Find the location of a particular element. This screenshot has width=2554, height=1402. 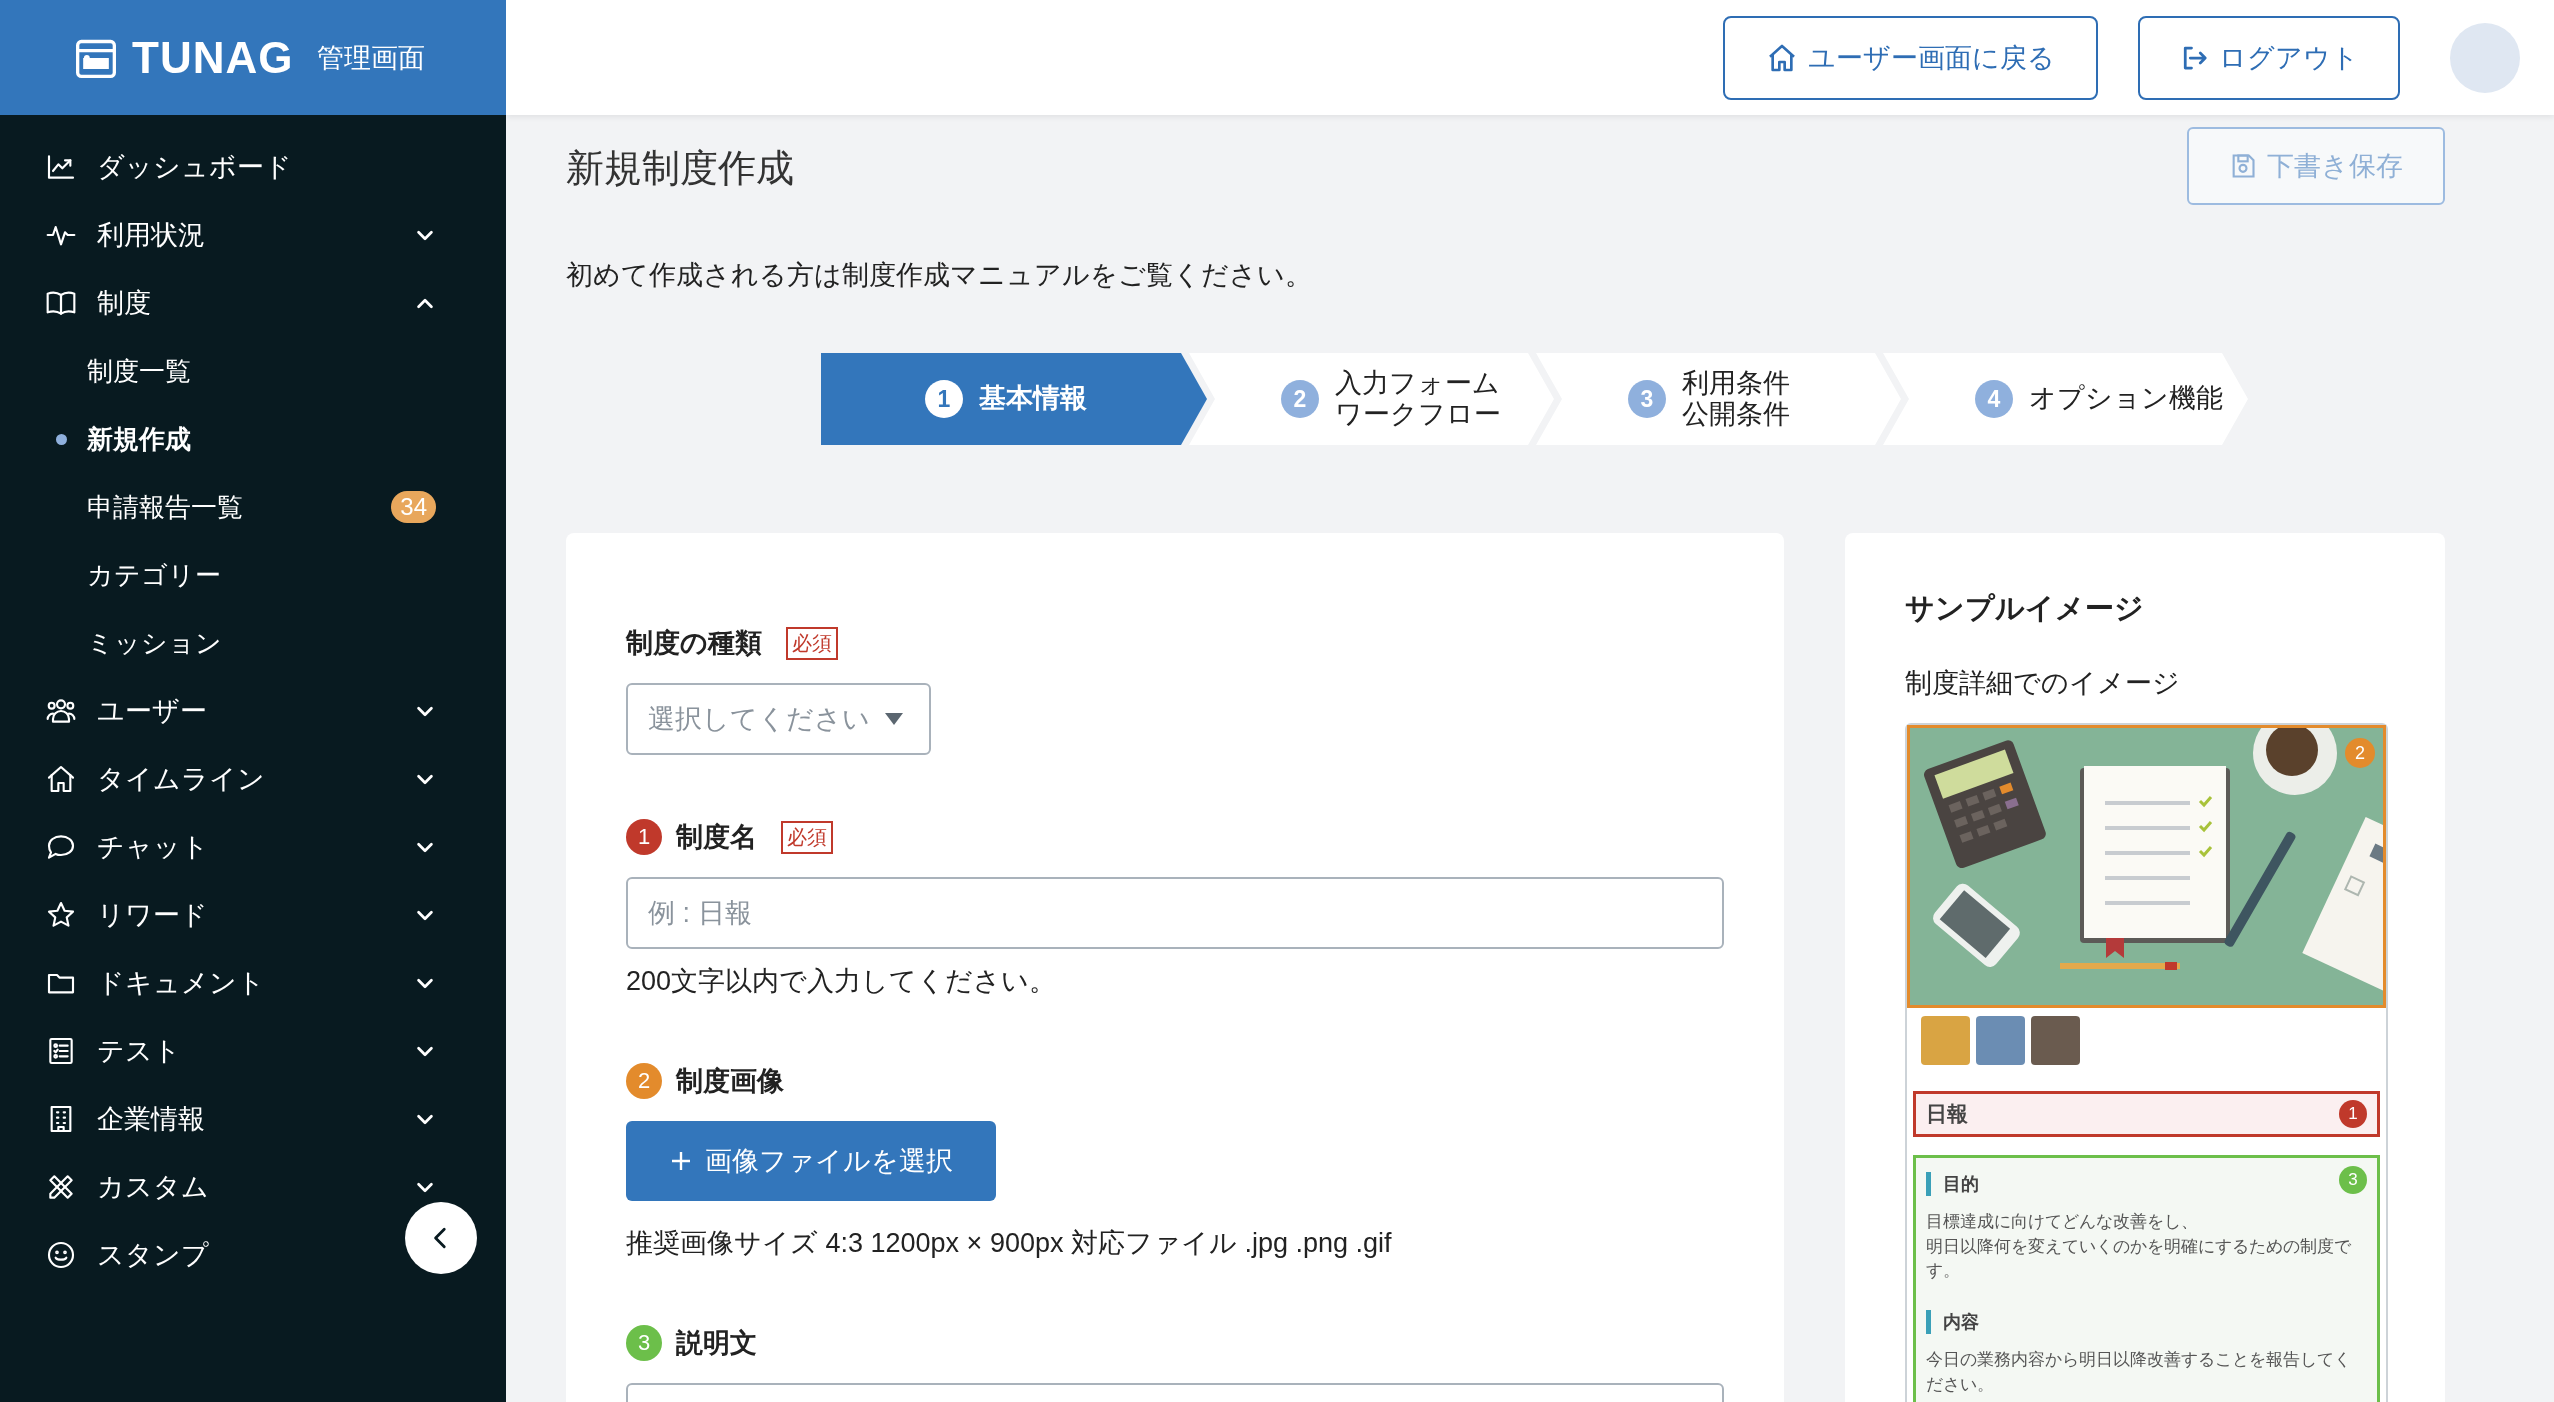

caret-down-icon is located at coordinates (894, 719).